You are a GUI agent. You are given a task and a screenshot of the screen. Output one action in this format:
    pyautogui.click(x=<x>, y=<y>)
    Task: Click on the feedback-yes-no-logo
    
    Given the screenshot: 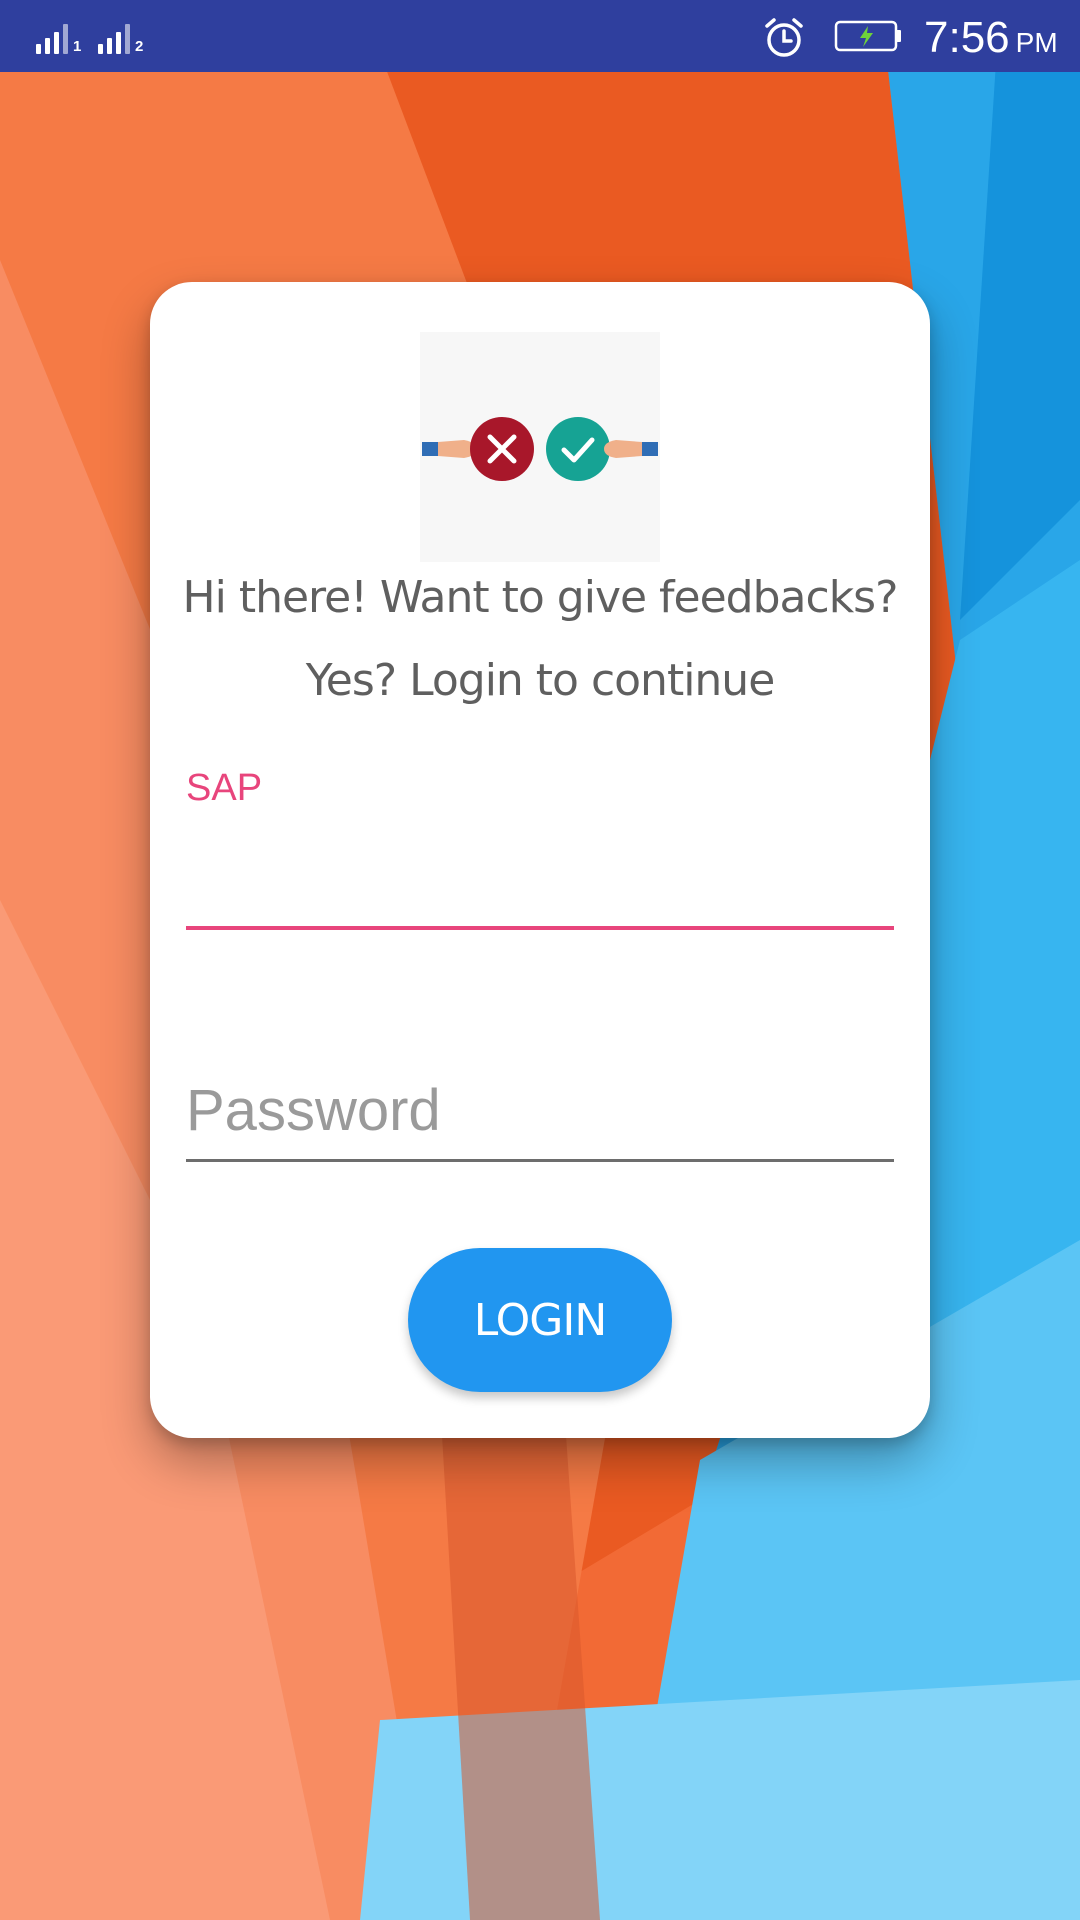 What is the action you would take?
    pyautogui.click(x=540, y=447)
    